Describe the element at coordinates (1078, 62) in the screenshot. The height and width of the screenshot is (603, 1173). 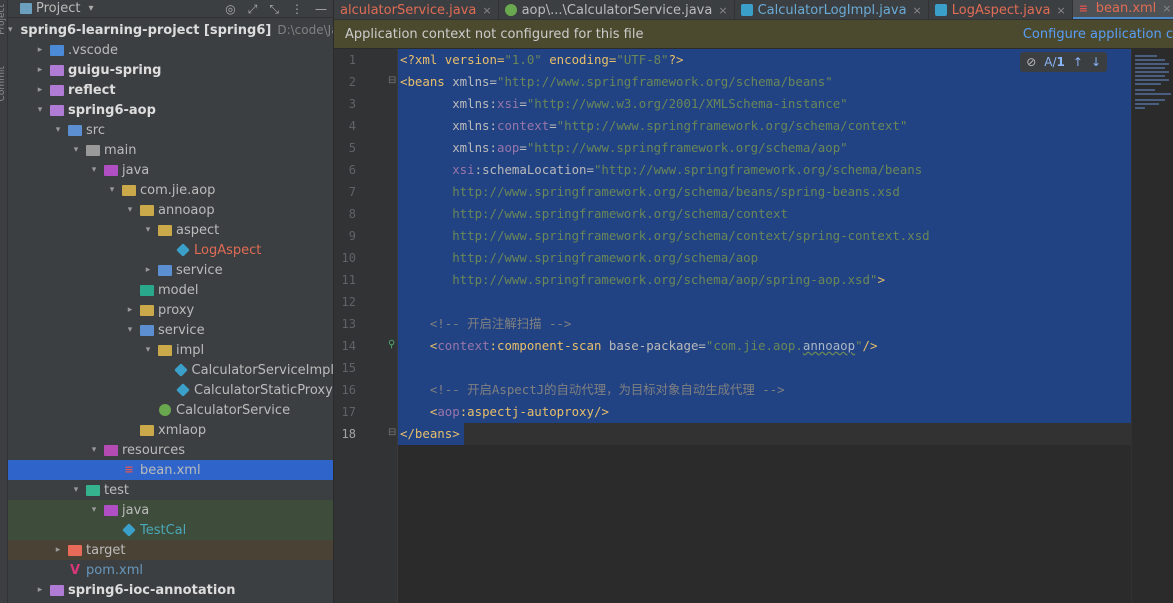
I see `arrow-up-icon: ↑` at that location.